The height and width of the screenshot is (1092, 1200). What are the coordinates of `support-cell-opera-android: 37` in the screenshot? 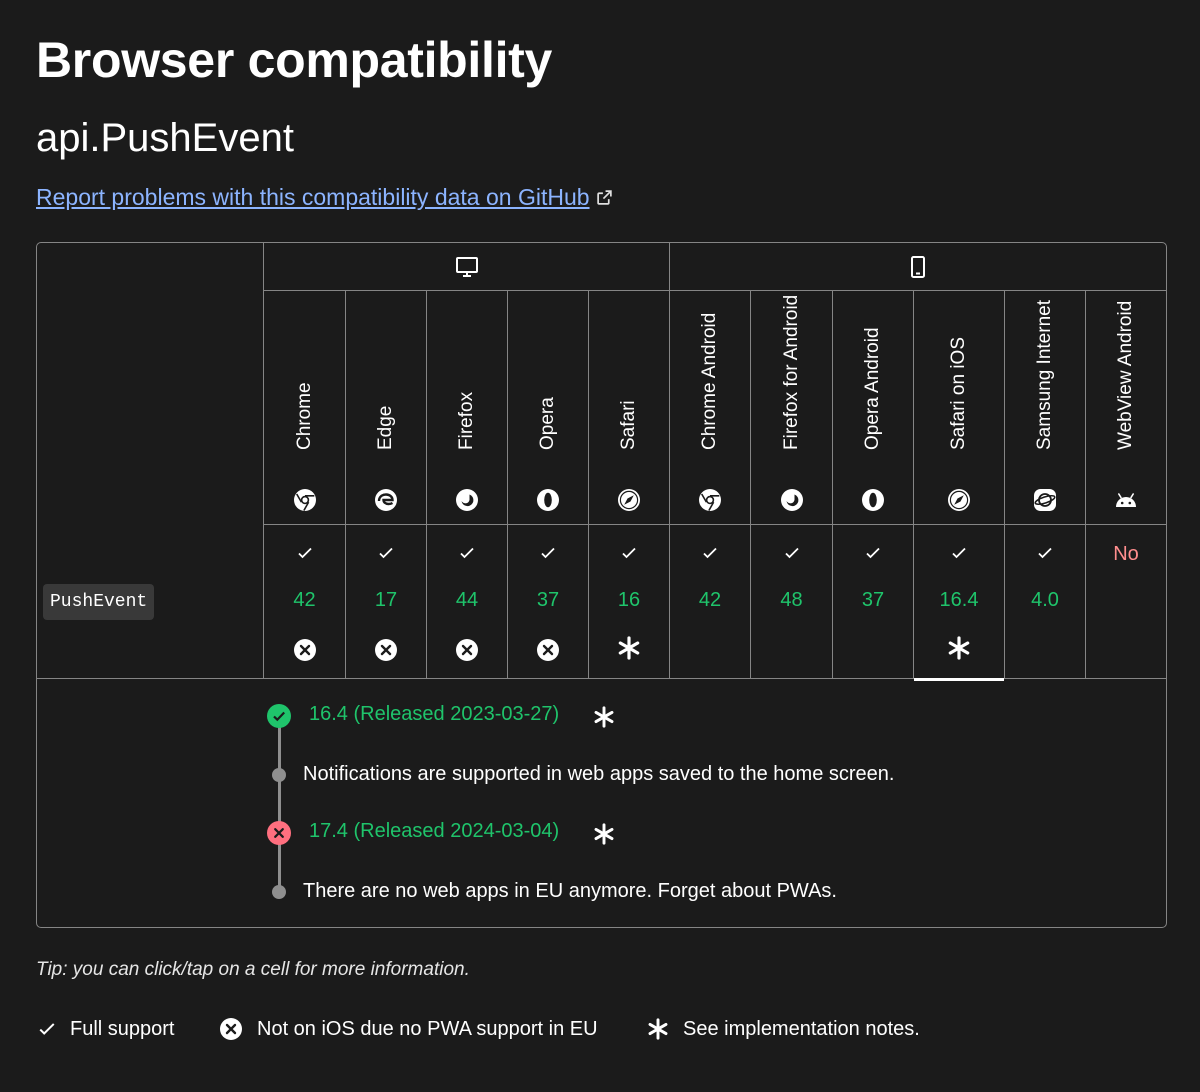 It's located at (873, 602).